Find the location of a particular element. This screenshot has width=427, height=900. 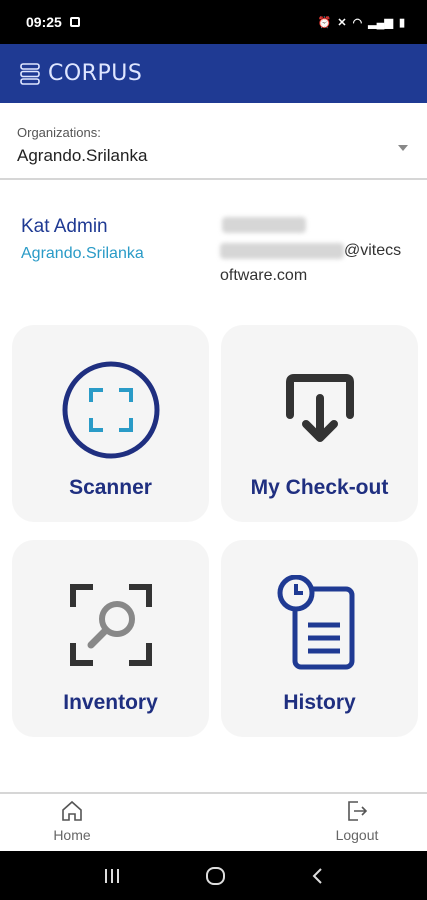

tile-history: History is located at coordinates (319, 638).